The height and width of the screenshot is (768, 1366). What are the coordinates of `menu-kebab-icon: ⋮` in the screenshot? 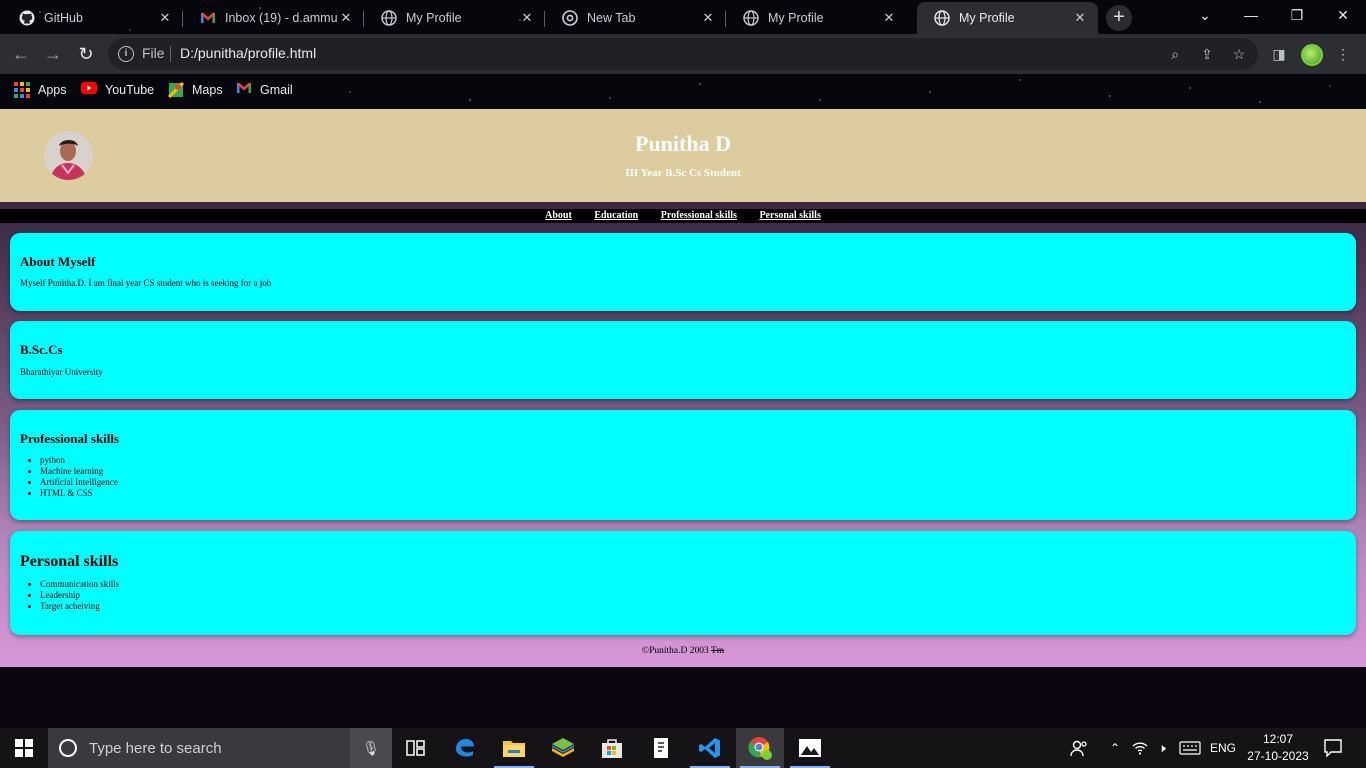 It's located at (1343, 54).